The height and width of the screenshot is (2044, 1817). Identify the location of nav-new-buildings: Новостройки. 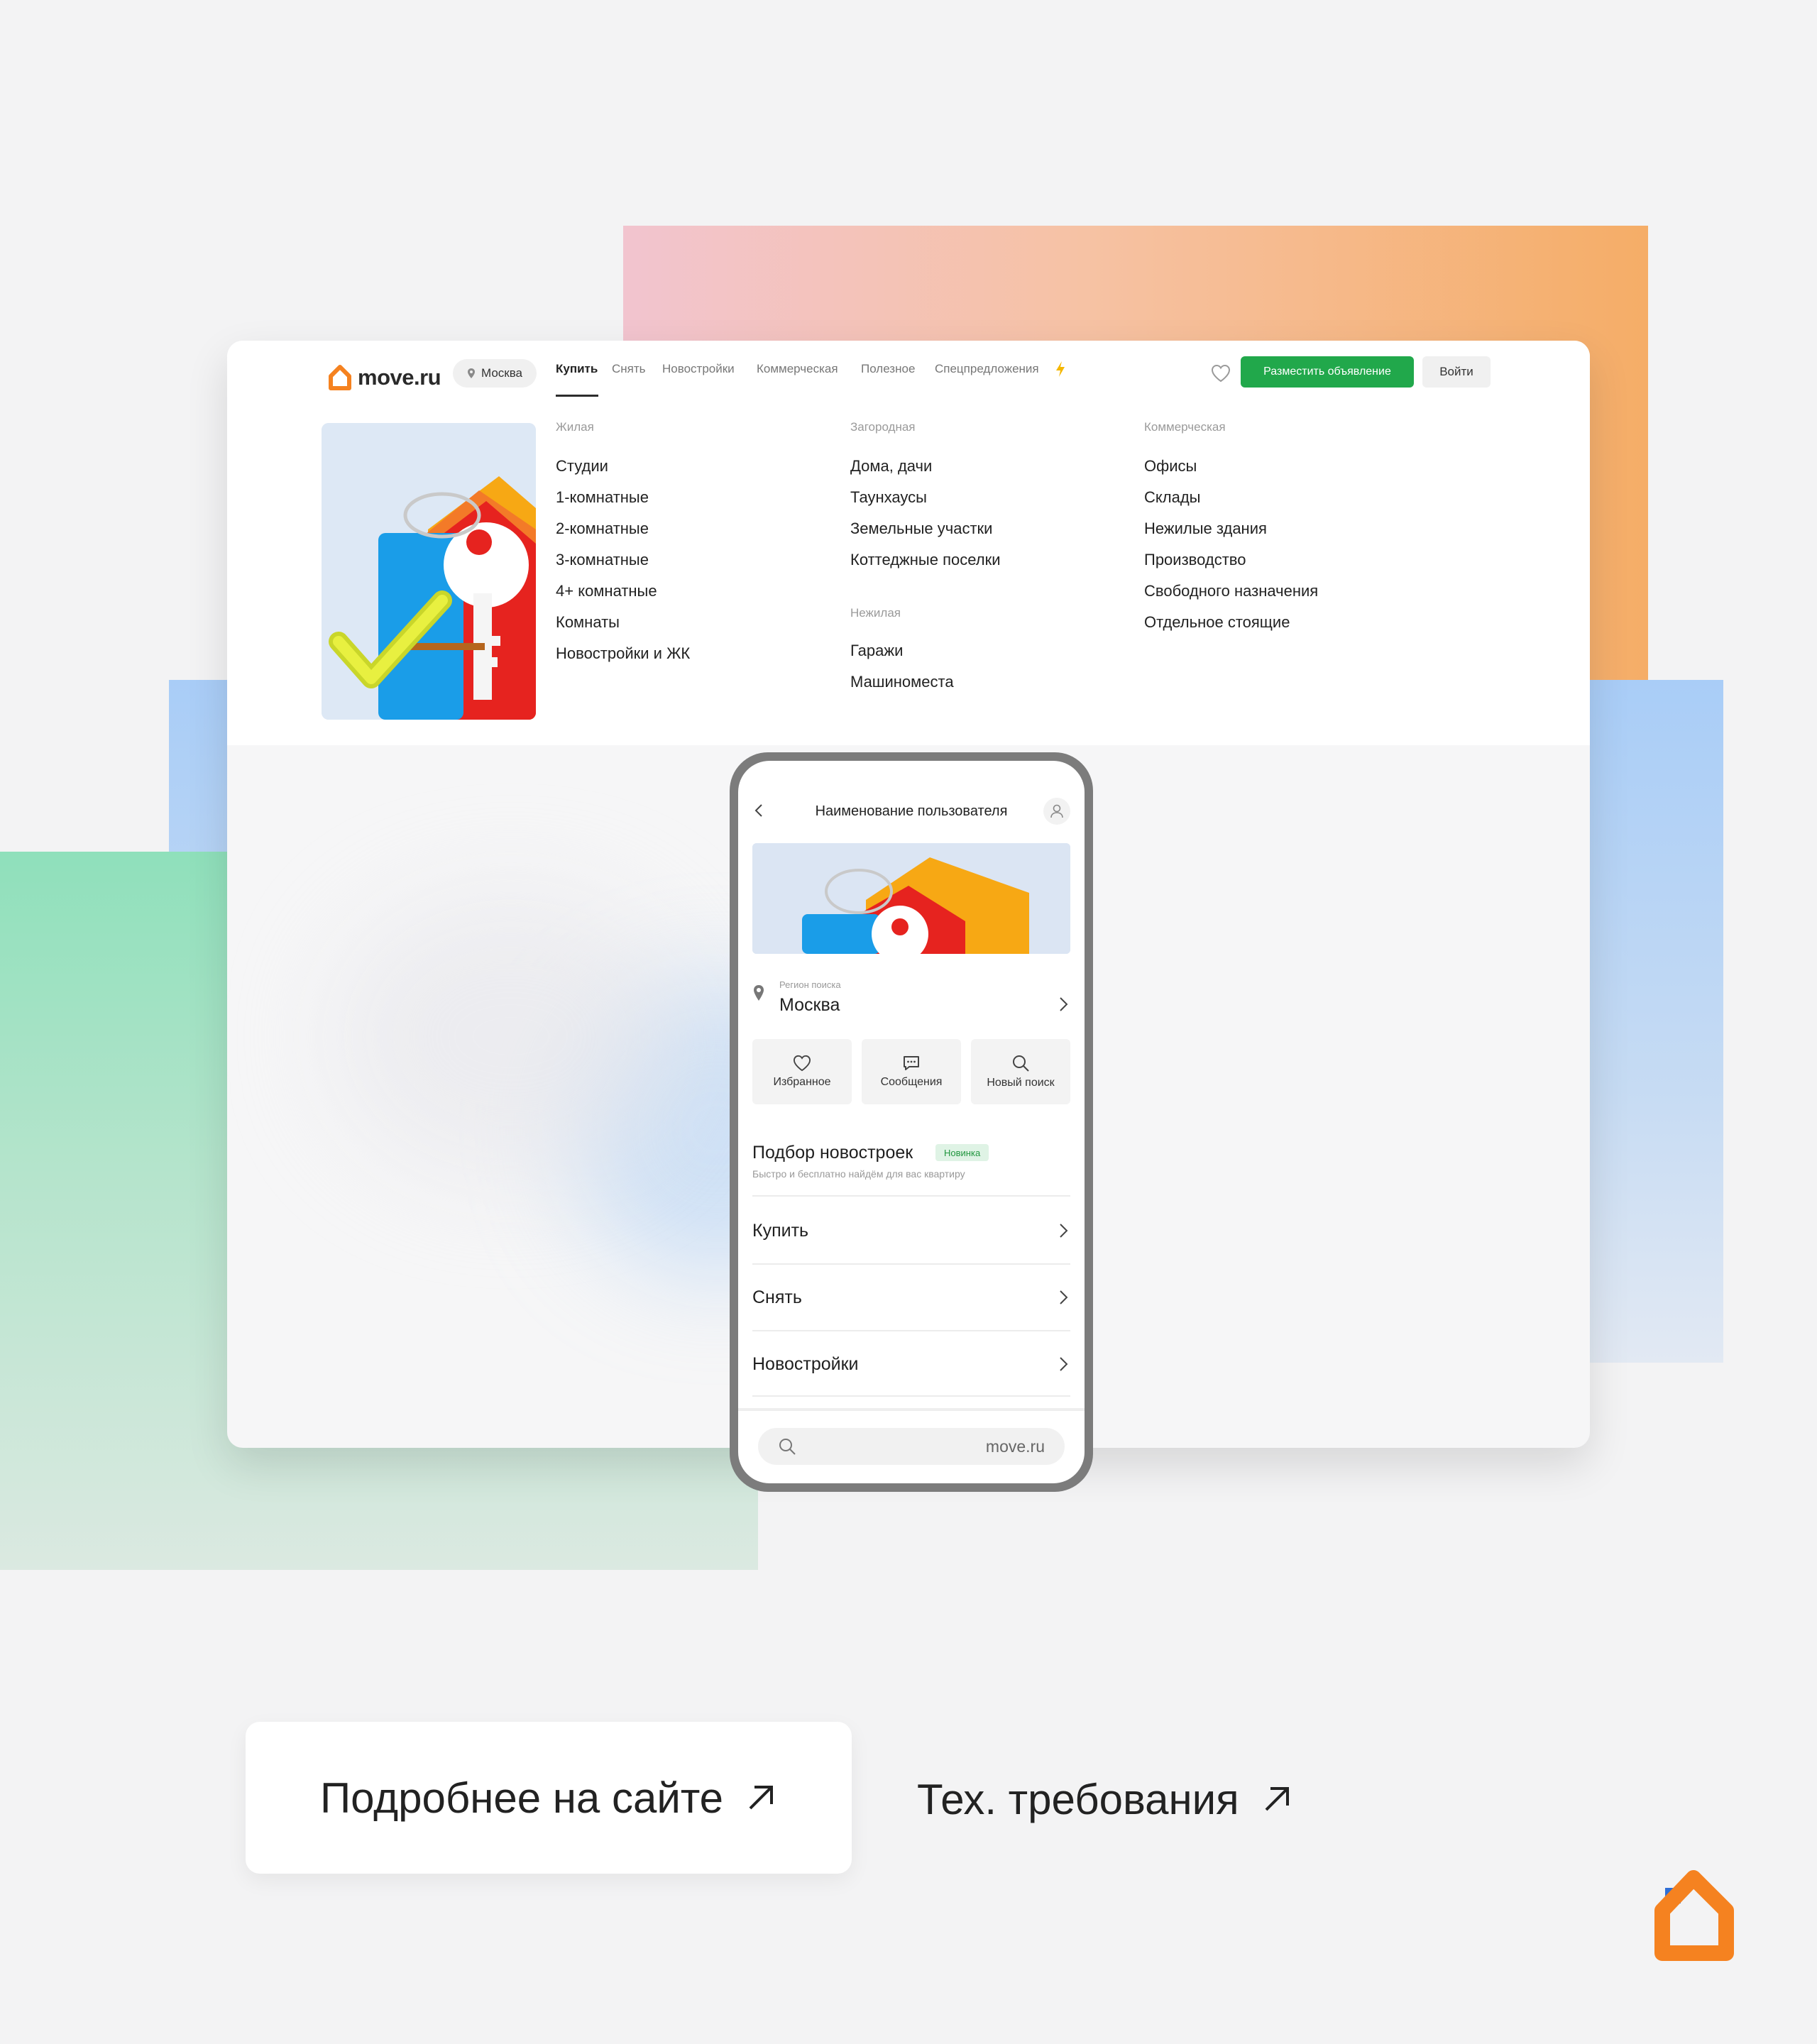
(698, 369).